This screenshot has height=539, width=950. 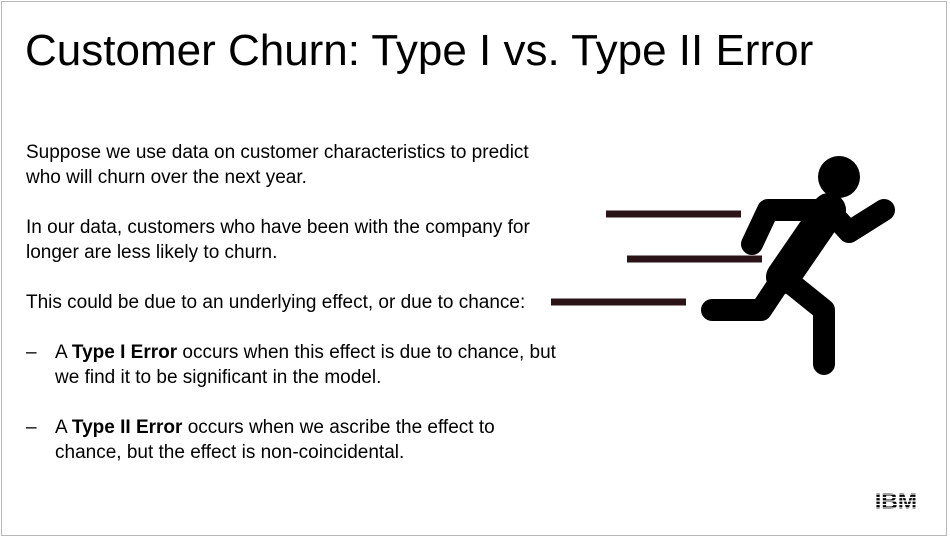 I want to click on speed-lines, so click(x=656, y=258).